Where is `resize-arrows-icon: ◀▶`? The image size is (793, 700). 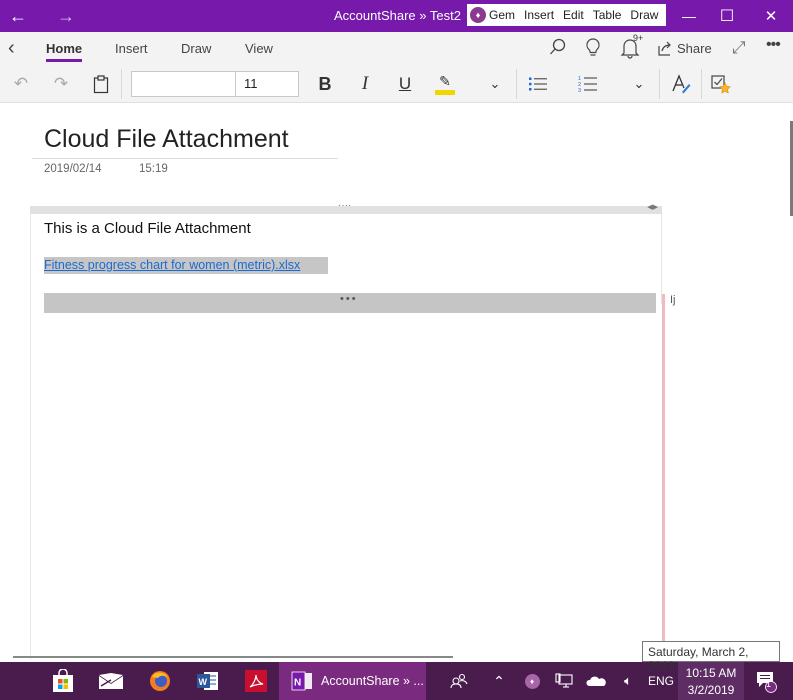 resize-arrows-icon: ◀▶ is located at coordinates (652, 207).